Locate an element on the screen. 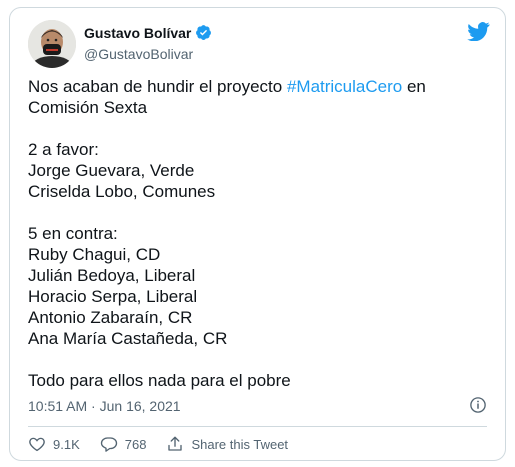 Image resolution: width=515 pixels, height=467 pixels. favor-header: 2 a favor: is located at coordinates (63, 149).